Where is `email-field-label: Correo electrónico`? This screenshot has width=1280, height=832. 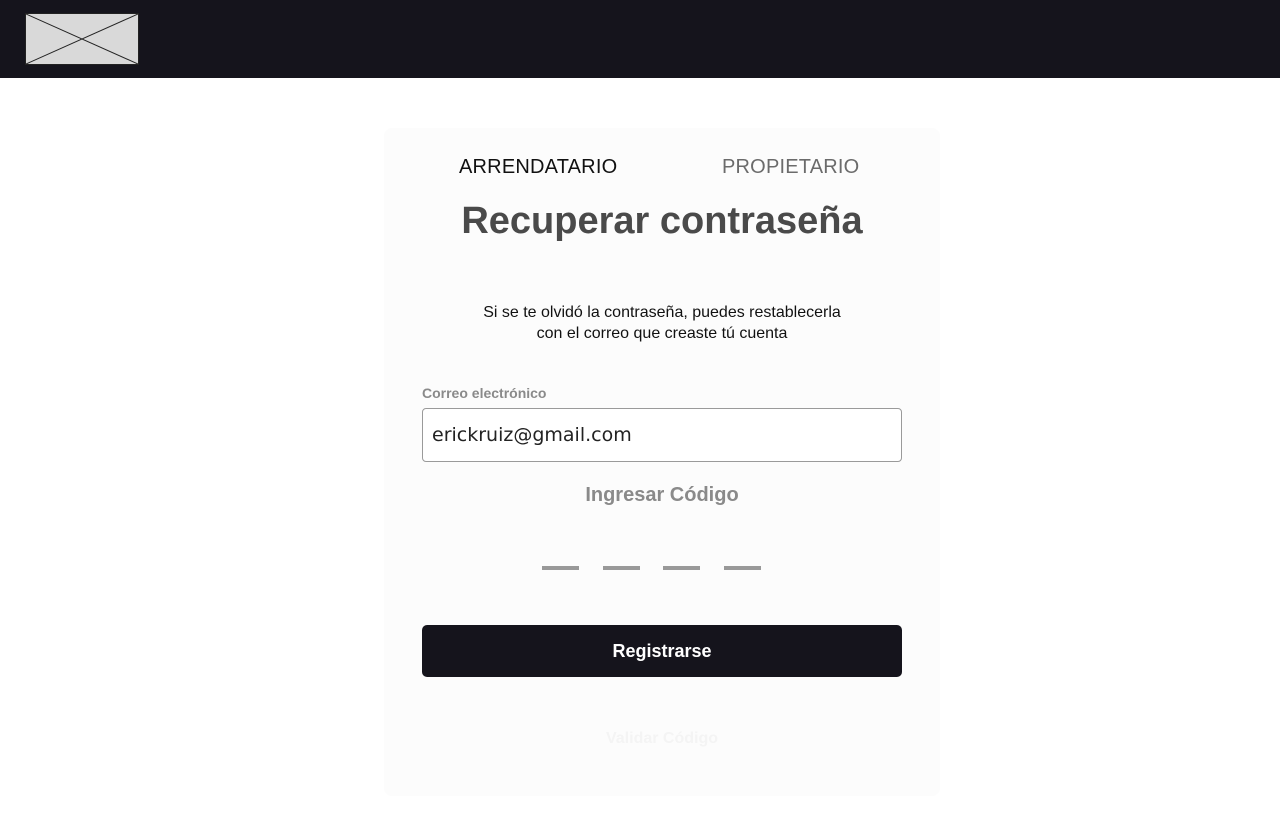
email-field-label: Correo electrónico is located at coordinates (484, 393).